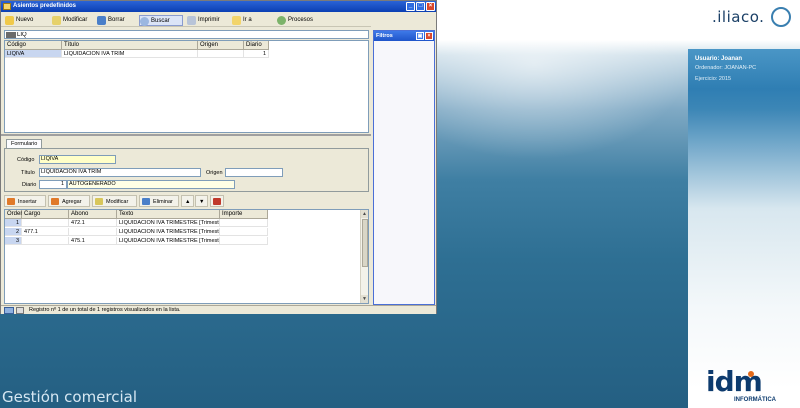 The height and width of the screenshot is (408, 800). What do you see at coordinates (247, 20) in the screenshot?
I see `goto-label: Ir a` at bounding box center [247, 20].